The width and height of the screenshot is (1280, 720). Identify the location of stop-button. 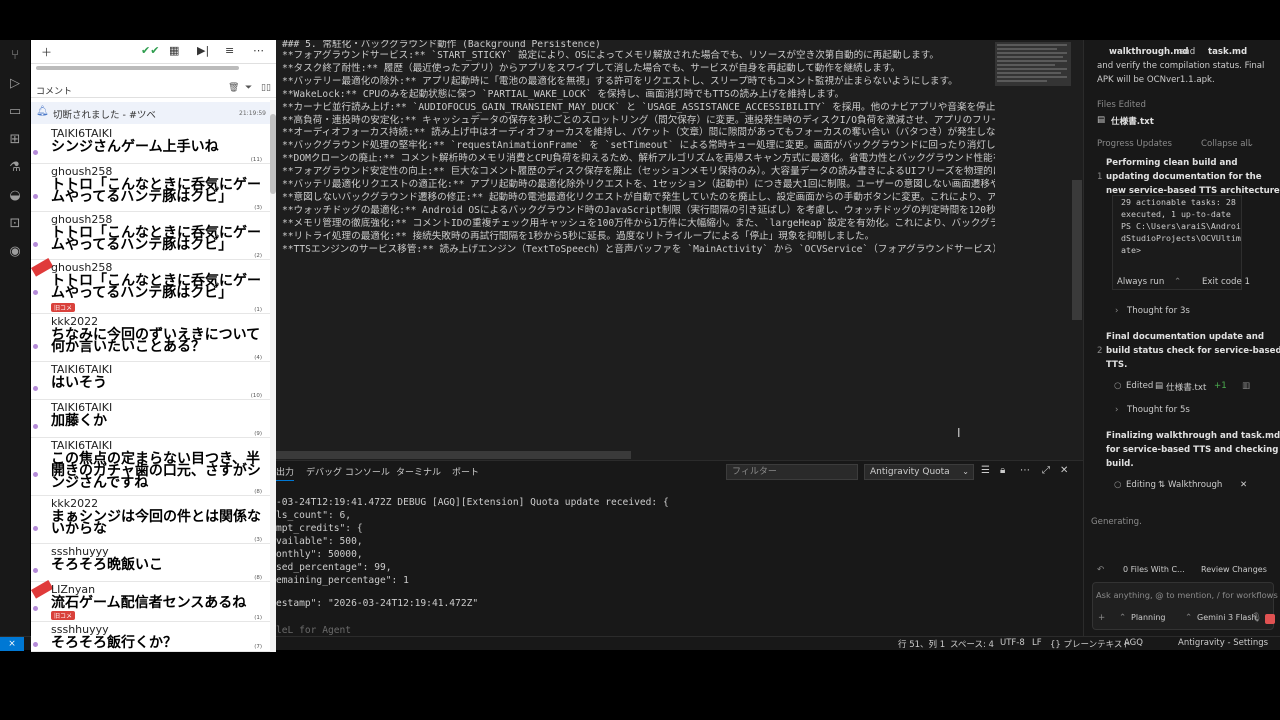
(1270, 619).